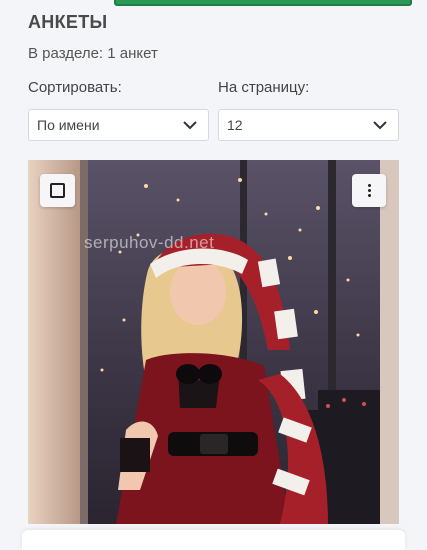 This screenshot has height=550, width=427. I want to click on bottom-panel, so click(213, 540).